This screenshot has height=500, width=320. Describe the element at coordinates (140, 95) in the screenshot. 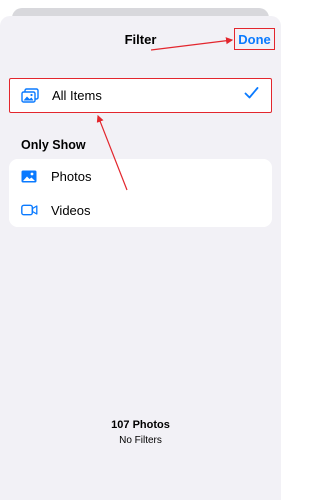

I see `all-items-option: All Items` at that location.